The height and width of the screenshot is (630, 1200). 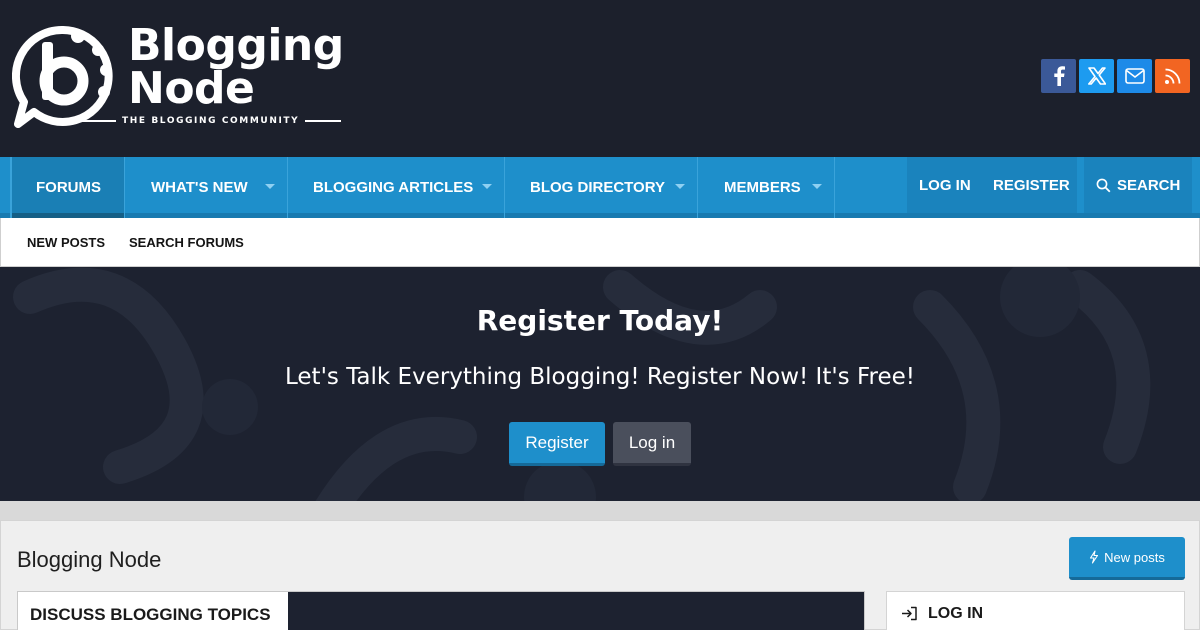 What do you see at coordinates (323, 121) in the screenshot?
I see `tagline-rule-right` at bounding box center [323, 121].